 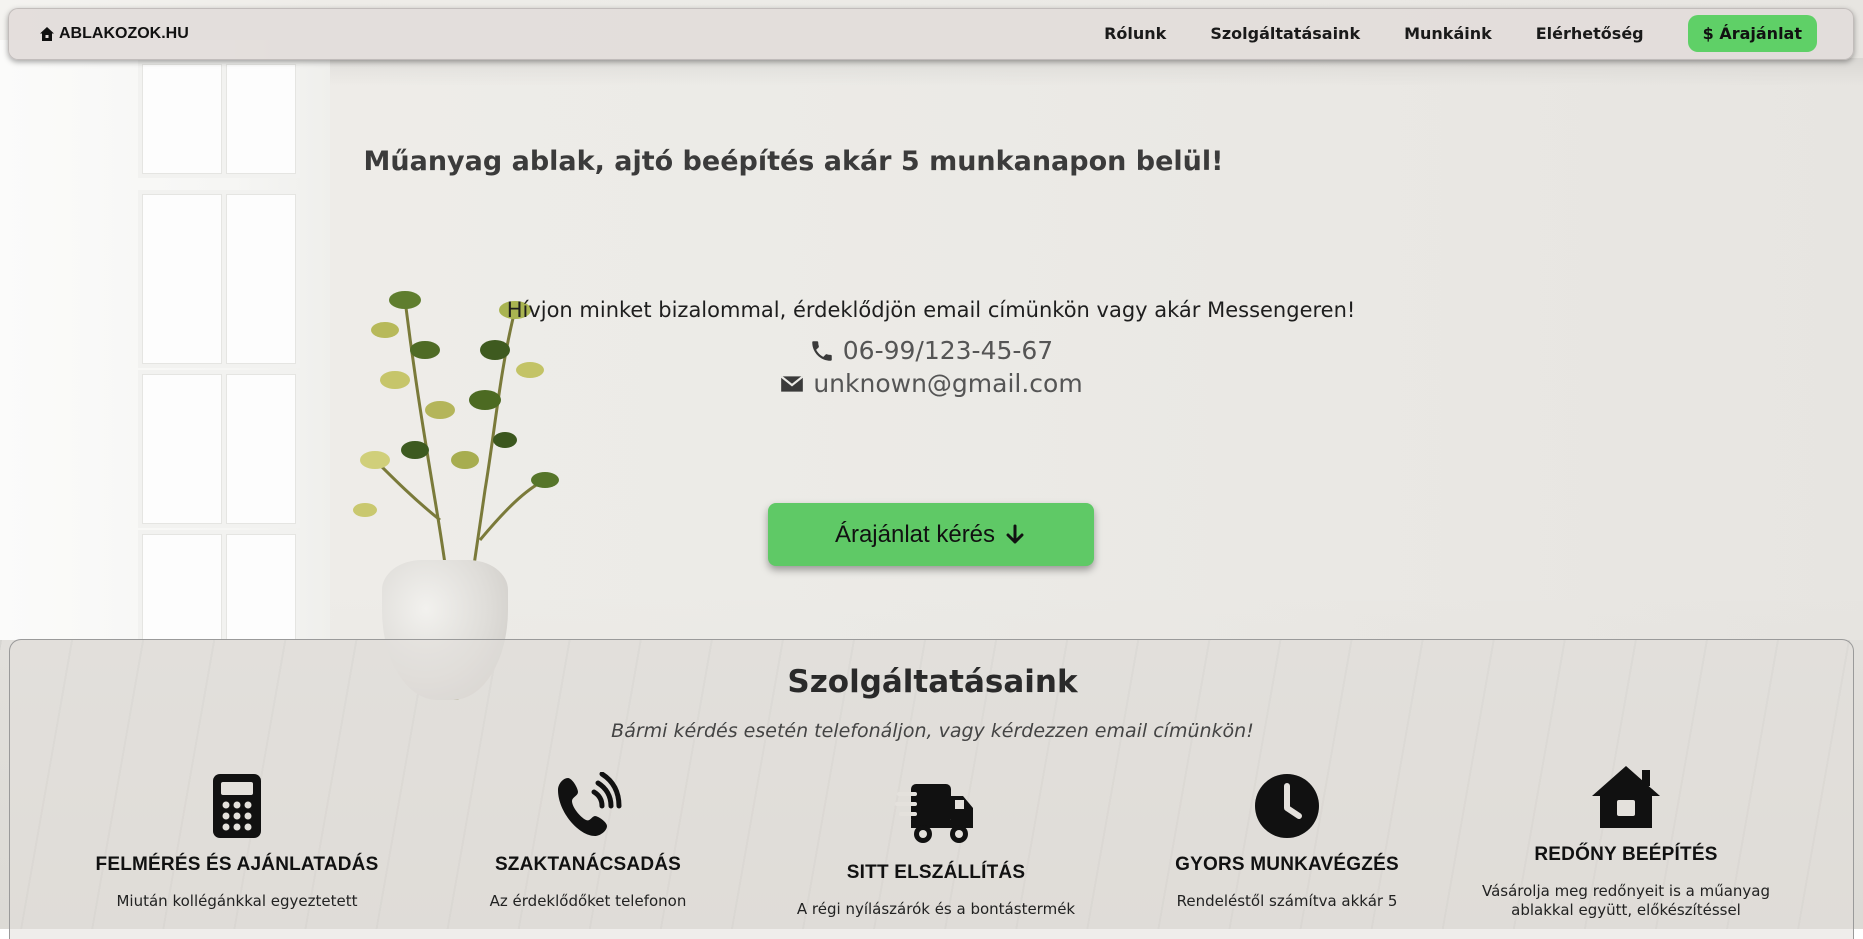 What do you see at coordinates (936, 909) in the screenshot?
I see `service-desc: A régi nyílászárók és a bontástermék` at bounding box center [936, 909].